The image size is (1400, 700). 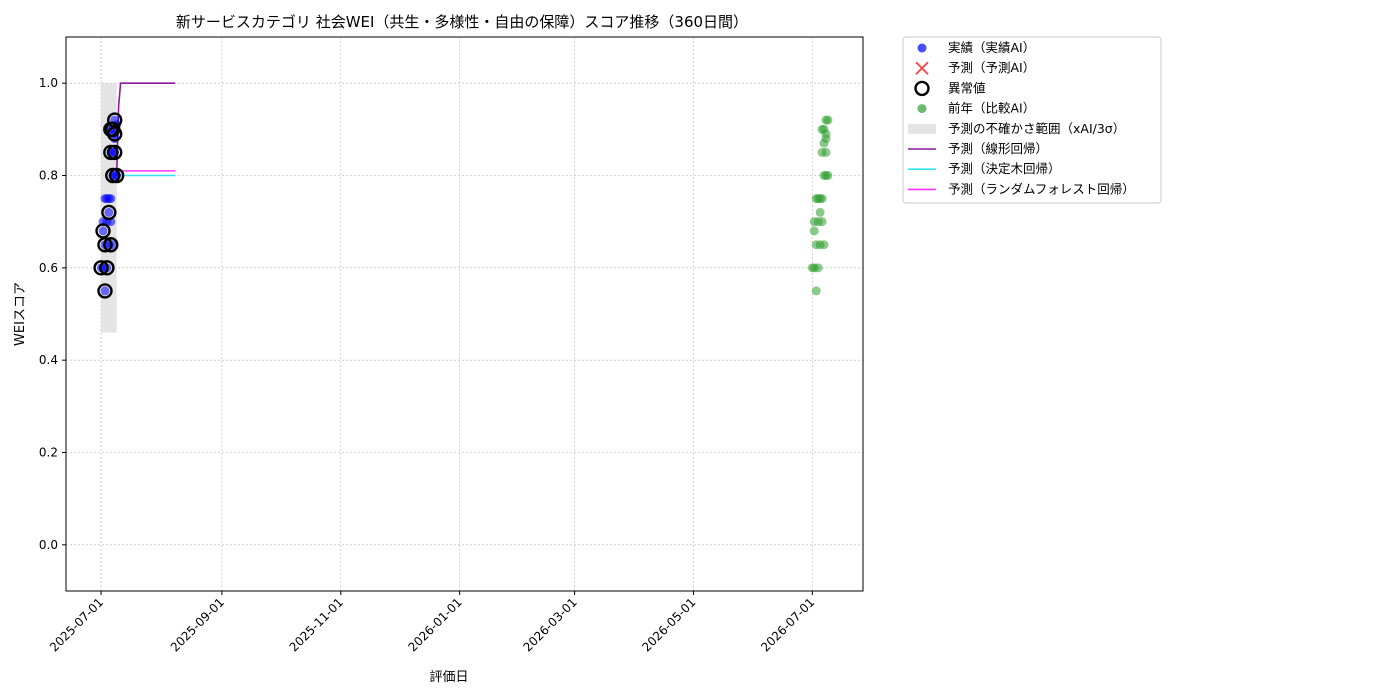 I want to click on y-tick-label: 0.4, so click(x=48, y=360).